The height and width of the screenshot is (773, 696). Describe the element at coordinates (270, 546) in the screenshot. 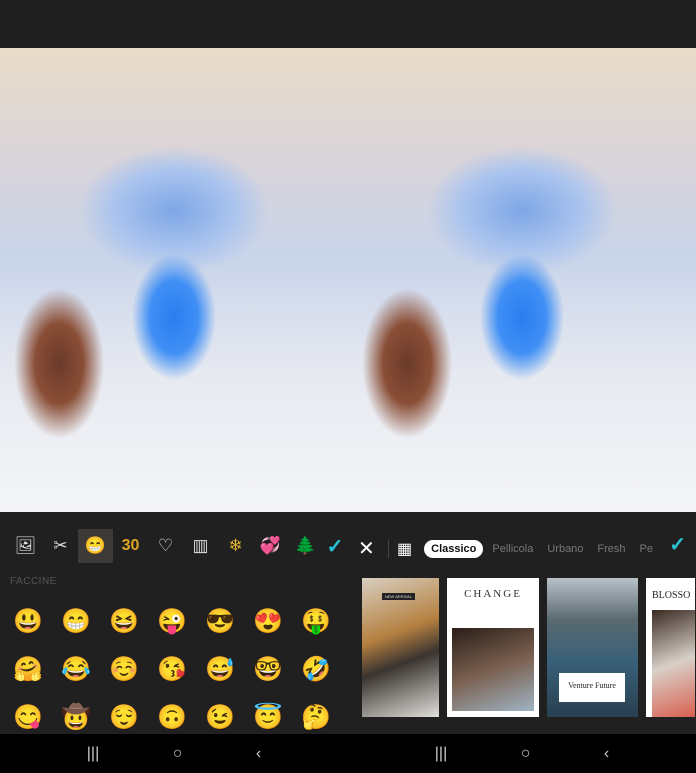

I see `hearts-icon: 💞` at that location.